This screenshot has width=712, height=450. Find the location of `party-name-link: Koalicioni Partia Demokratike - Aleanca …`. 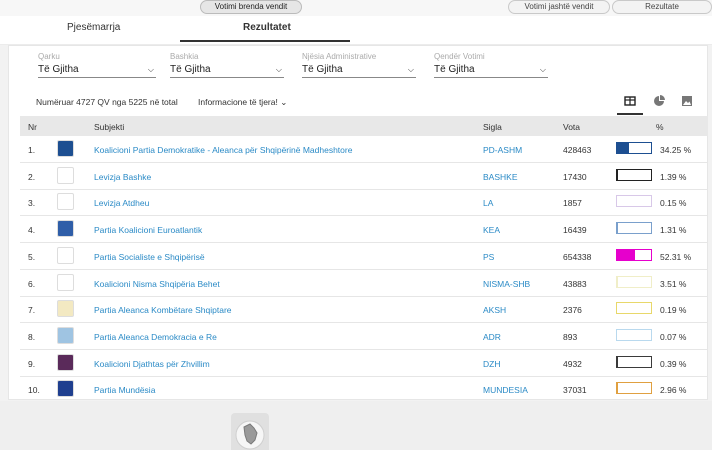

party-name-link: Koalicioni Partia Demokratike - Aleanca … is located at coordinates (223, 150).